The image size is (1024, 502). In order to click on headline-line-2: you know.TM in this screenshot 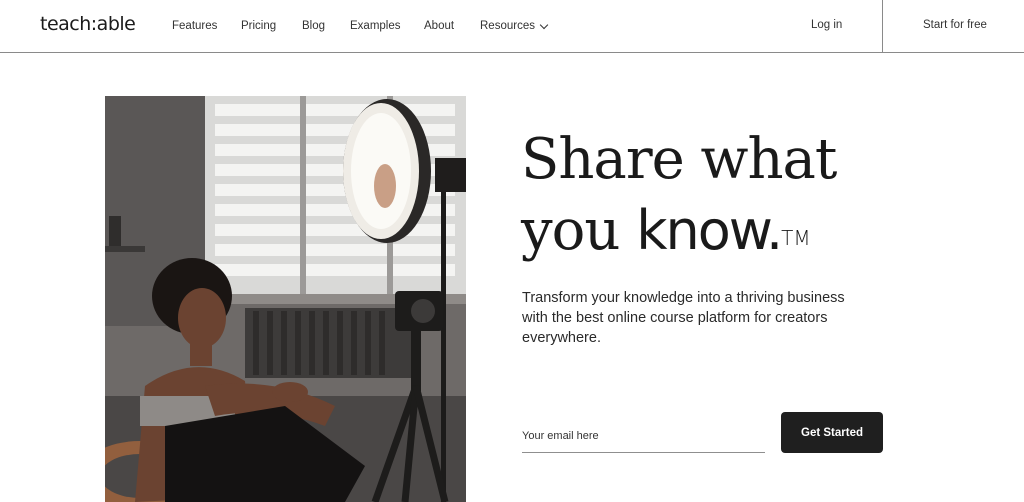, I will do `click(711, 230)`.